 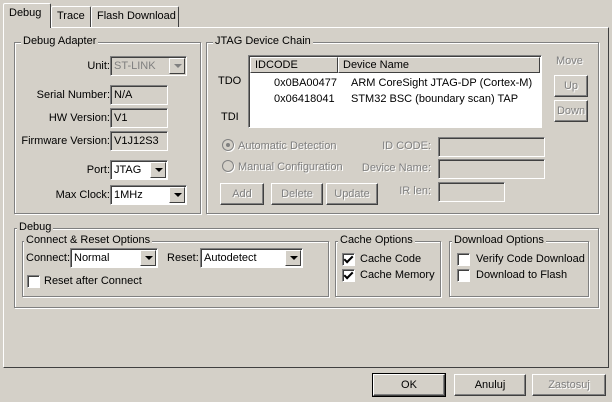 I want to click on hw-version-value: V1, so click(x=121, y=118).